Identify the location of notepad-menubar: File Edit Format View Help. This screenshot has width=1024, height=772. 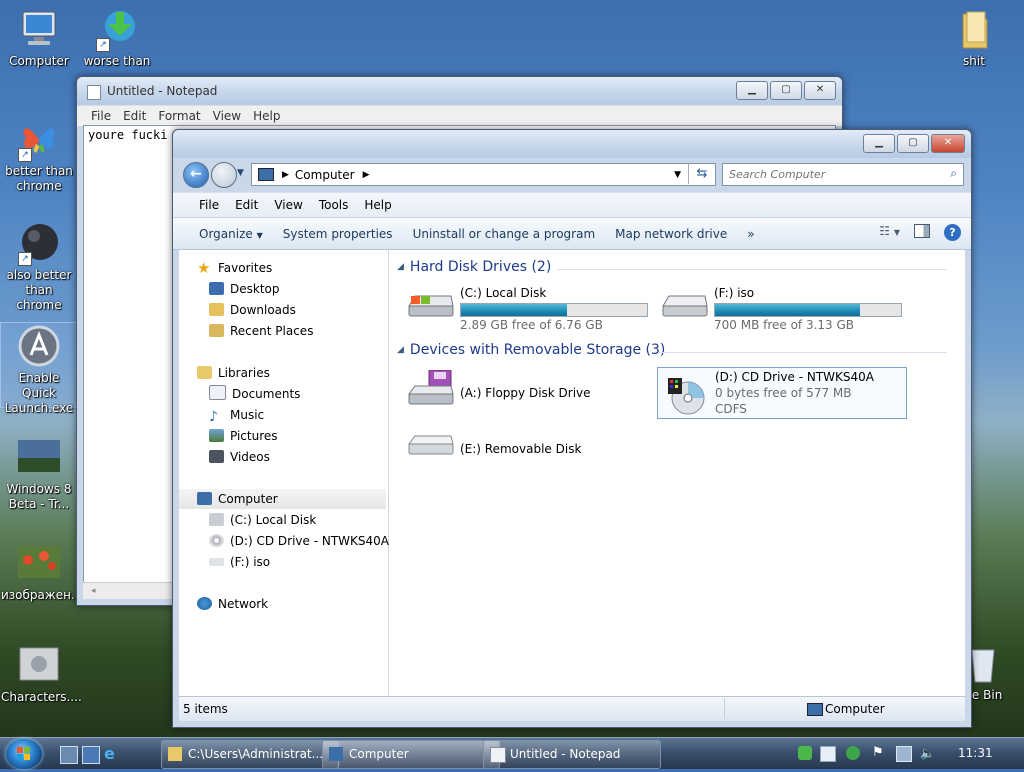
(459, 115).